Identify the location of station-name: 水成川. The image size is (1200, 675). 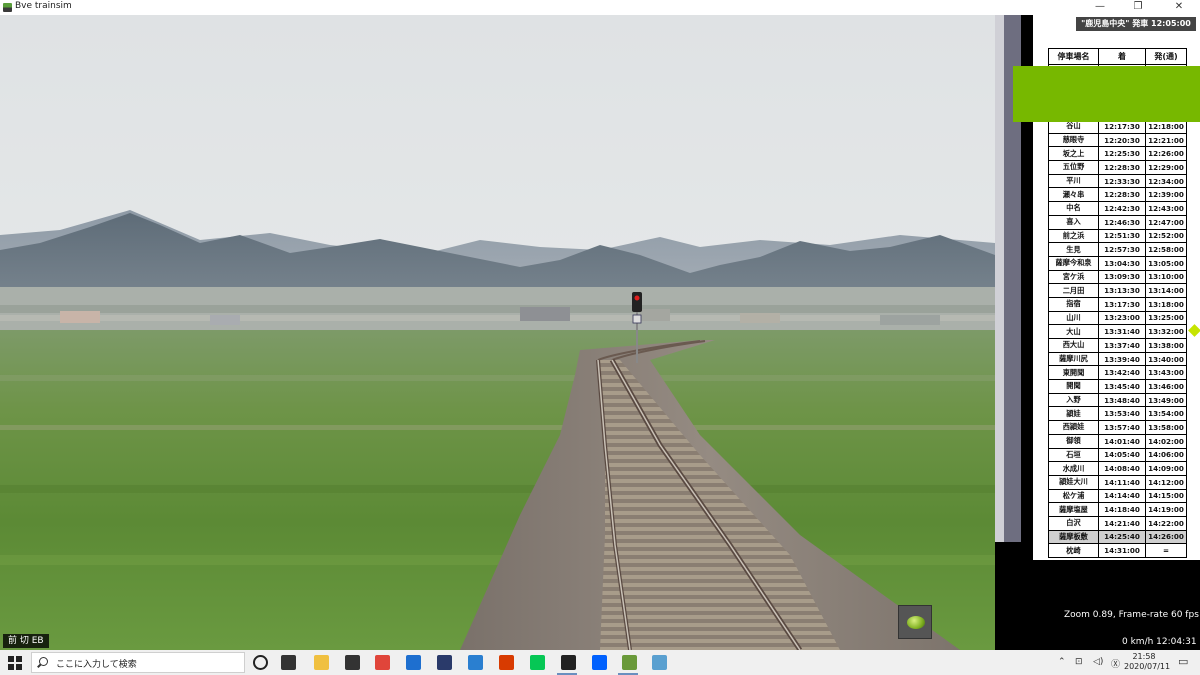
(1073, 468).